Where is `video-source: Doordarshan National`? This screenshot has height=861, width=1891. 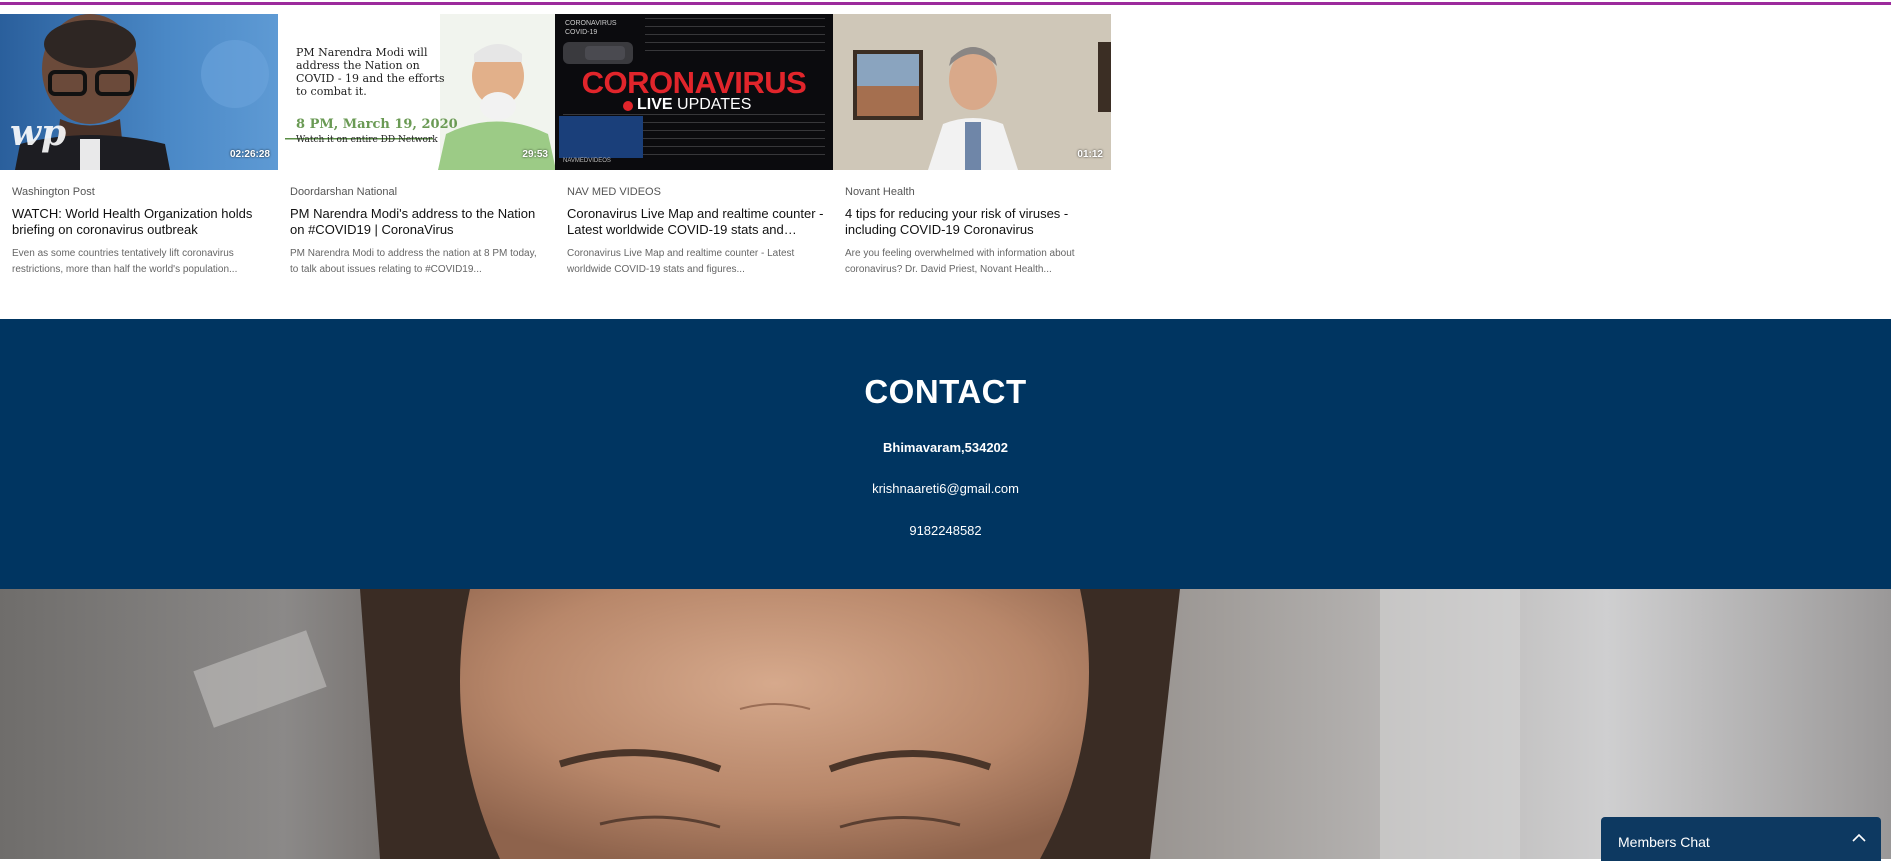
video-source: Doordarshan National is located at coordinates (344, 192).